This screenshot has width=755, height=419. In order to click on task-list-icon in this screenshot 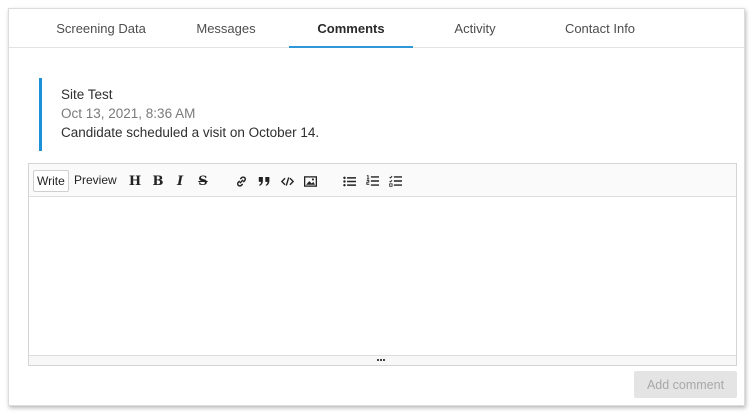, I will do `click(395, 181)`.